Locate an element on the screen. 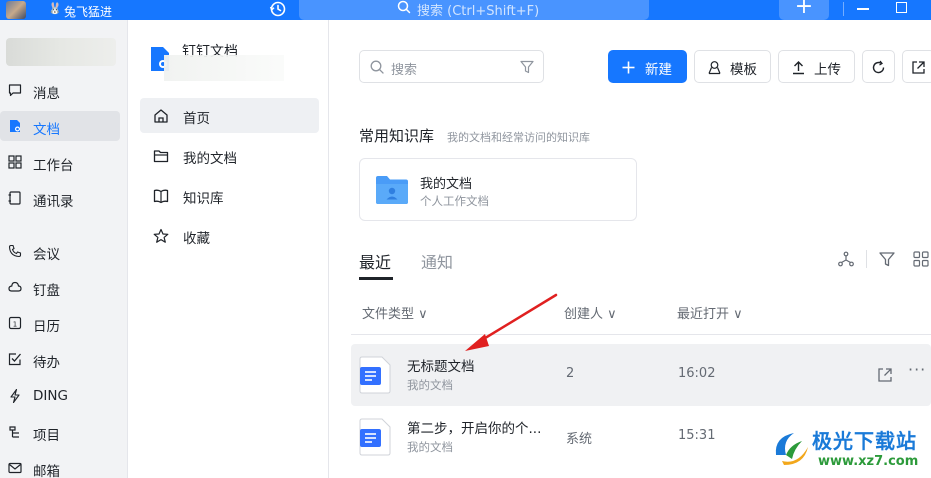 The image size is (931, 478). primary-sidebar: 消息 文档 工作台 通讯录 会议 钉盘 1 日历 待办 DING 项目 邮箱 is located at coordinates (64, 249).